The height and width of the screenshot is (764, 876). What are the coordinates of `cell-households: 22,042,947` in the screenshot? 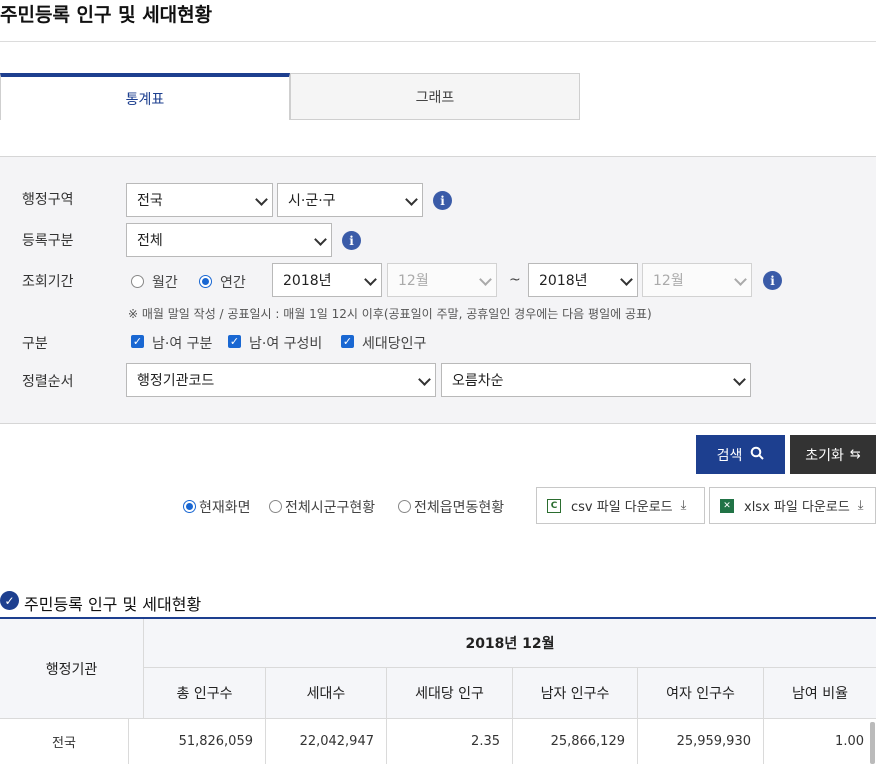 It's located at (336, 741).